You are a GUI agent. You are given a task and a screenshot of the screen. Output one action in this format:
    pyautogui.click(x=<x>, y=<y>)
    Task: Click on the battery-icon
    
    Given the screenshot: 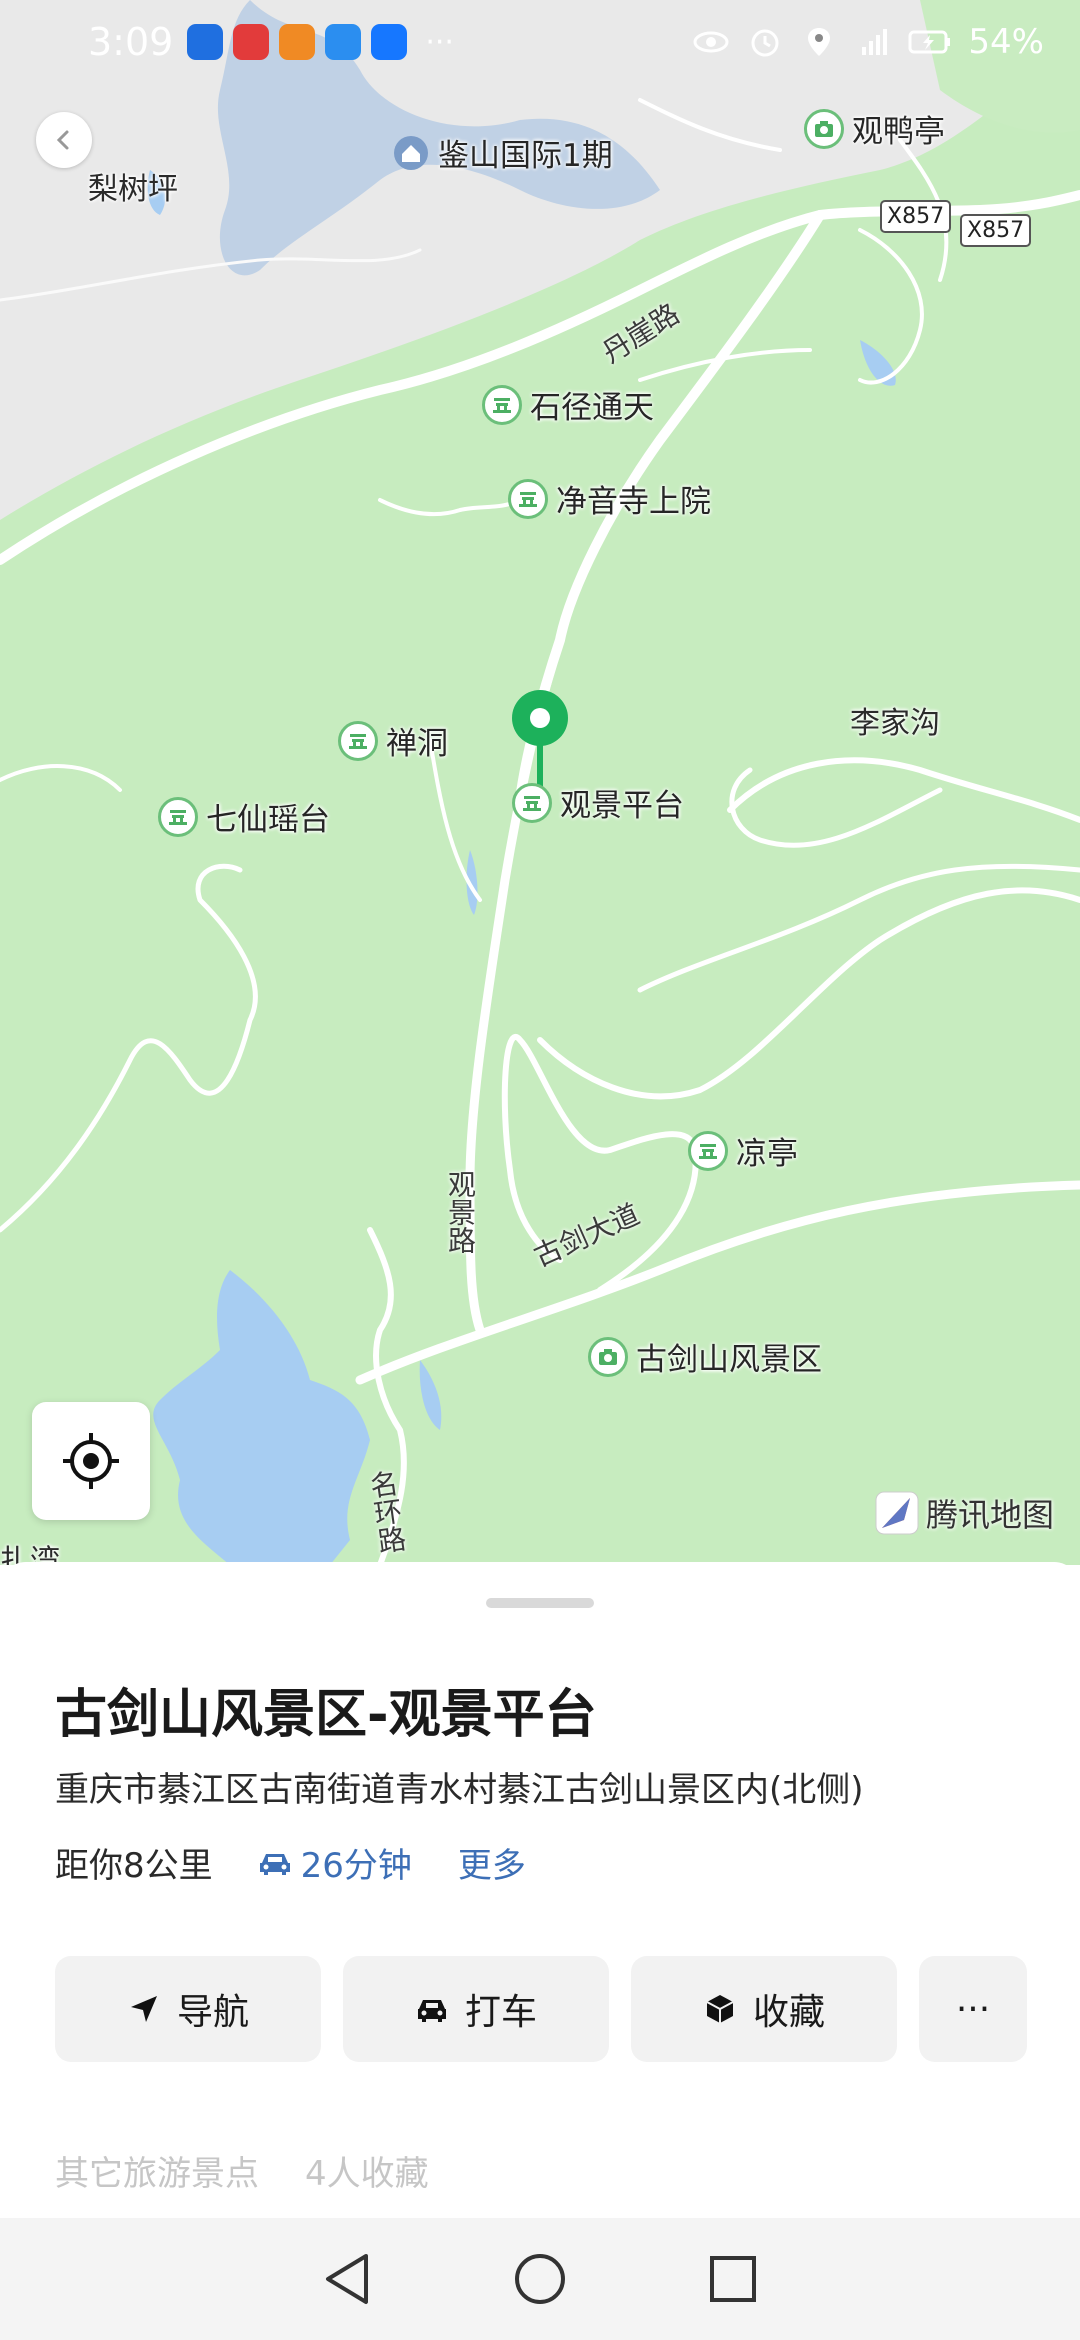 What is the action you would take?
    pyautogui.click(x=929, y=42)
    